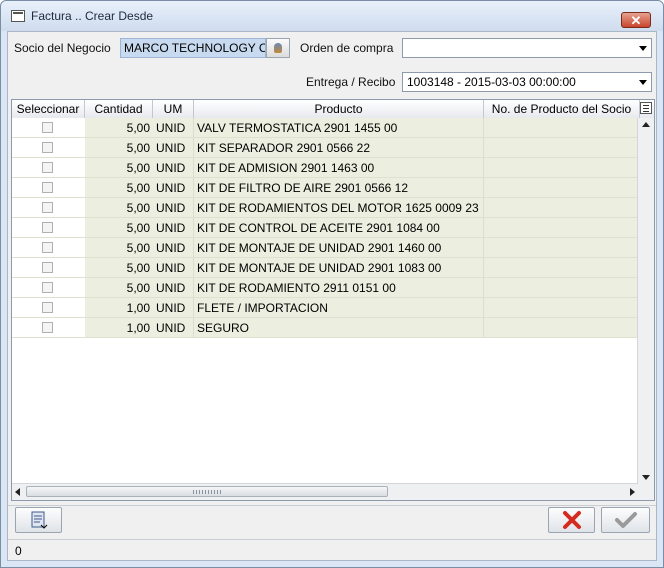 This screenshot has width=664, height=568. I want to click on table-row: 1,00 UNID FLETE / IMPORTACION, so click(325, 308).